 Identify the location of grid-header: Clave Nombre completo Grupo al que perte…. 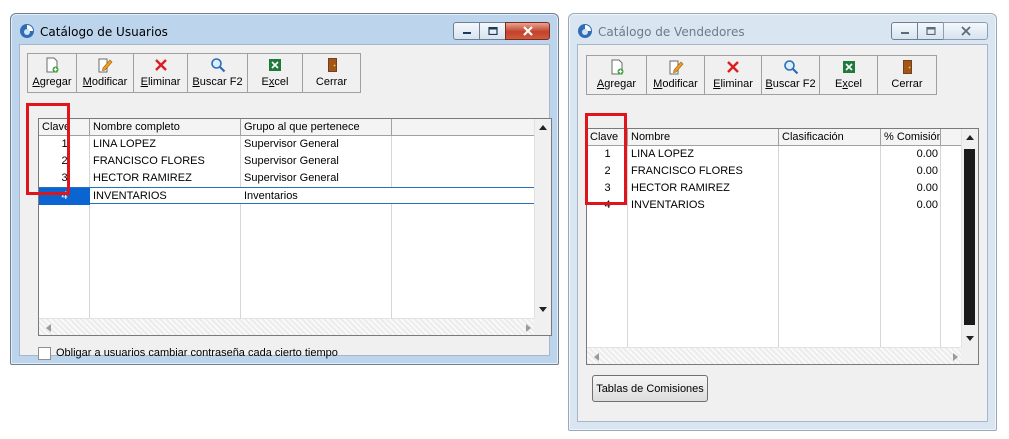
(286, 127).